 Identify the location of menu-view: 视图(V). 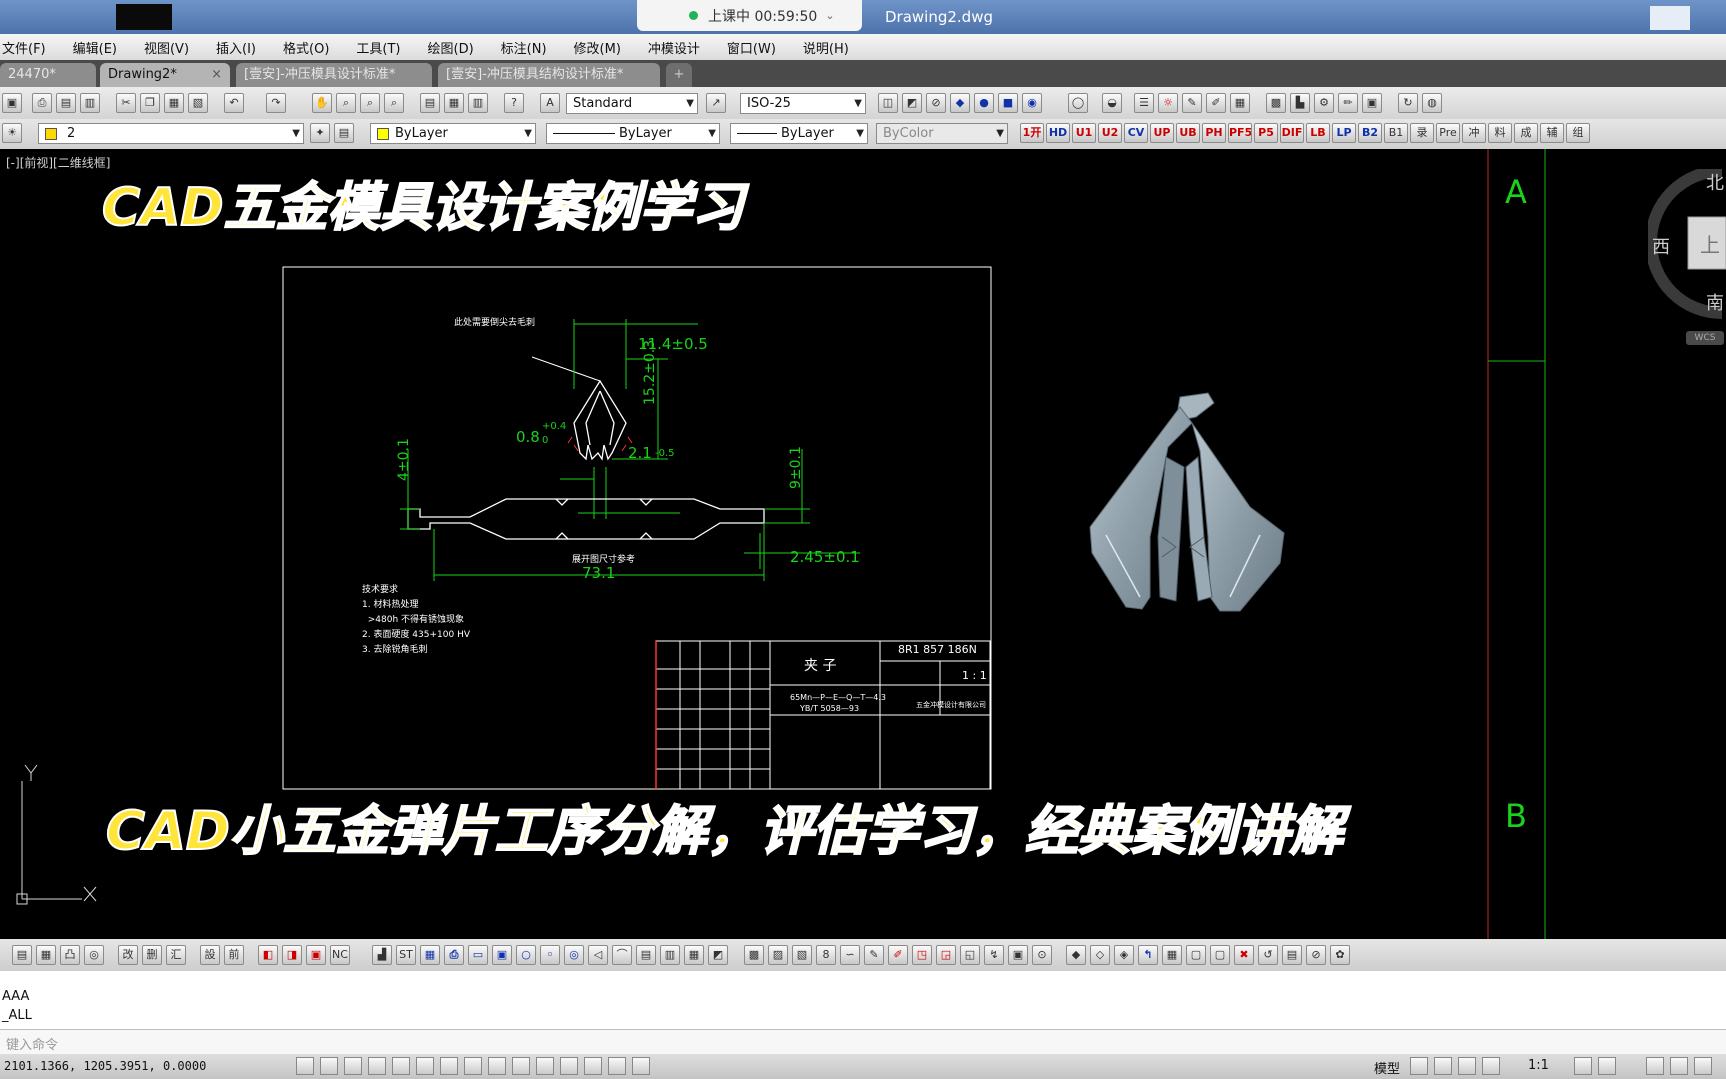
(166, 47).